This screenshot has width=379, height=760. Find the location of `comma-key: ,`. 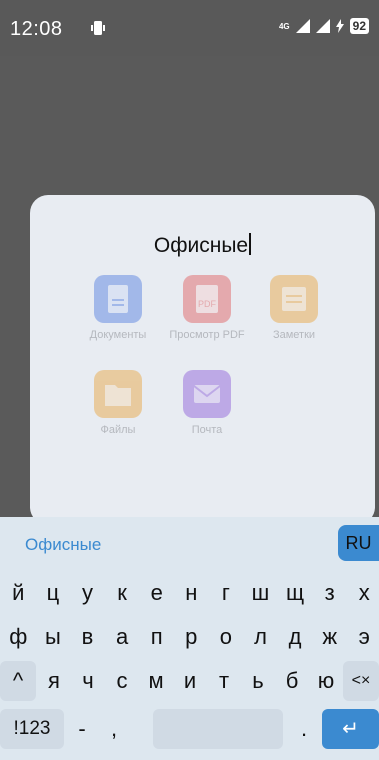

comma-key: , is located at coordinates (114, 729).